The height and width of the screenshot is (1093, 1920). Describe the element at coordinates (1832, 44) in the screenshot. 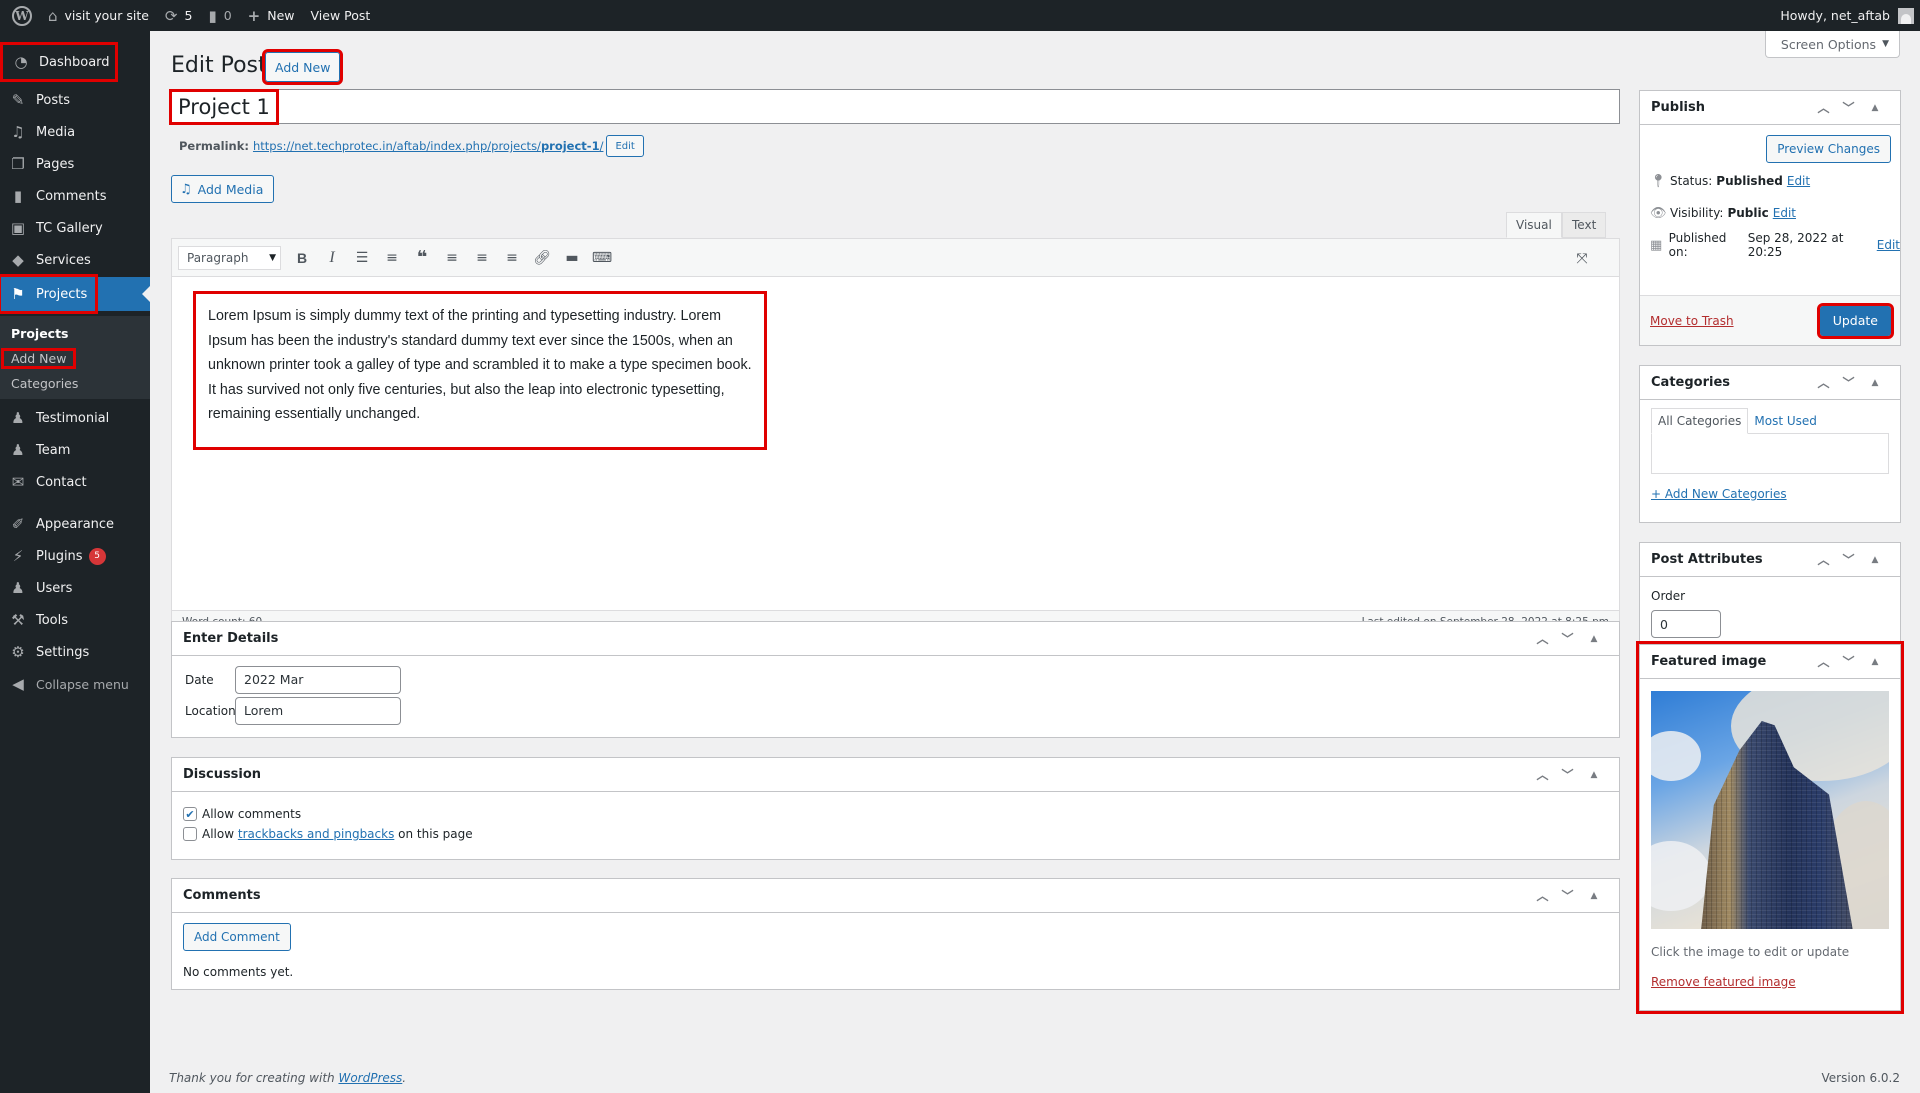

I see `screen-options-button: Screen Options ▼` at that location.